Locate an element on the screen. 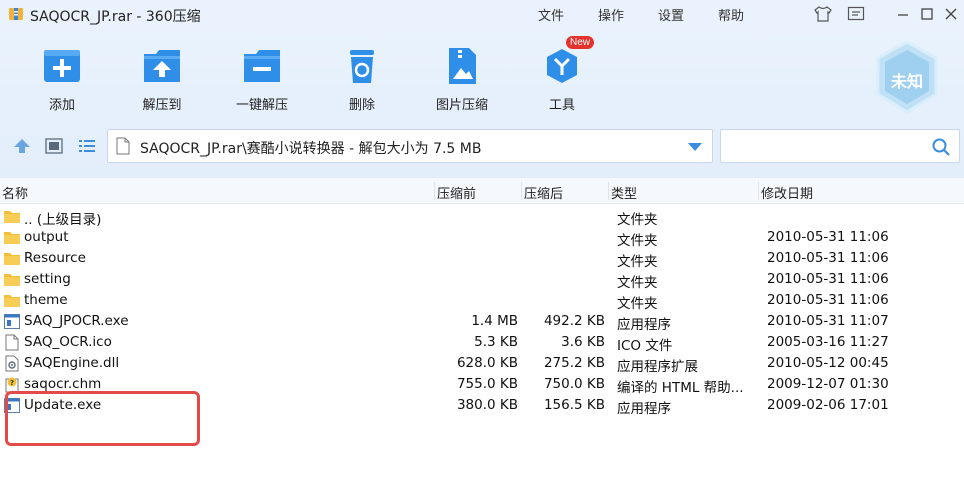  extract-to-label: 解压到 is located at coordinates (162, 105).